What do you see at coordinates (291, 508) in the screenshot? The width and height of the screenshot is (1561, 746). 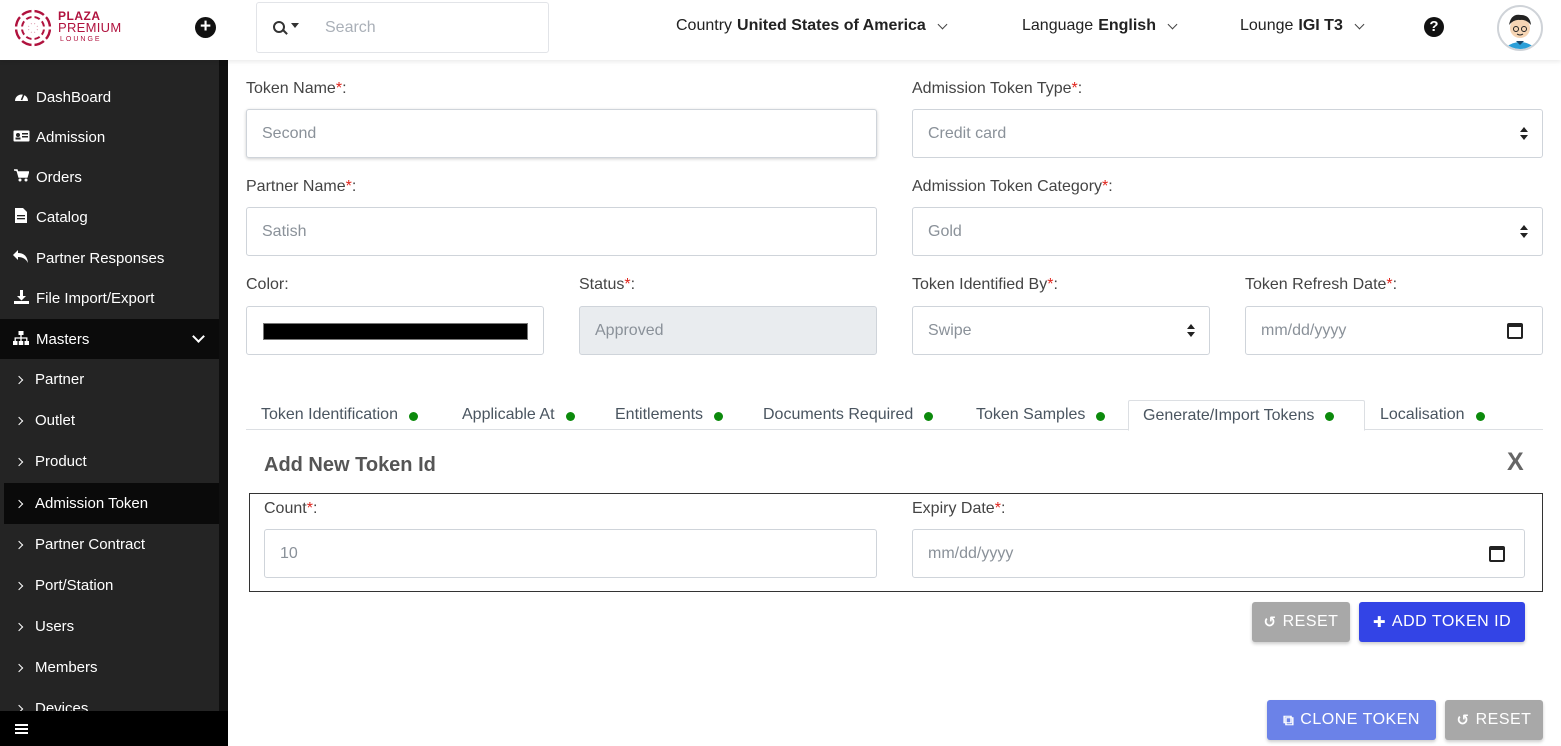 I see `count-label: Count*:` at bounding box center [291, 508].